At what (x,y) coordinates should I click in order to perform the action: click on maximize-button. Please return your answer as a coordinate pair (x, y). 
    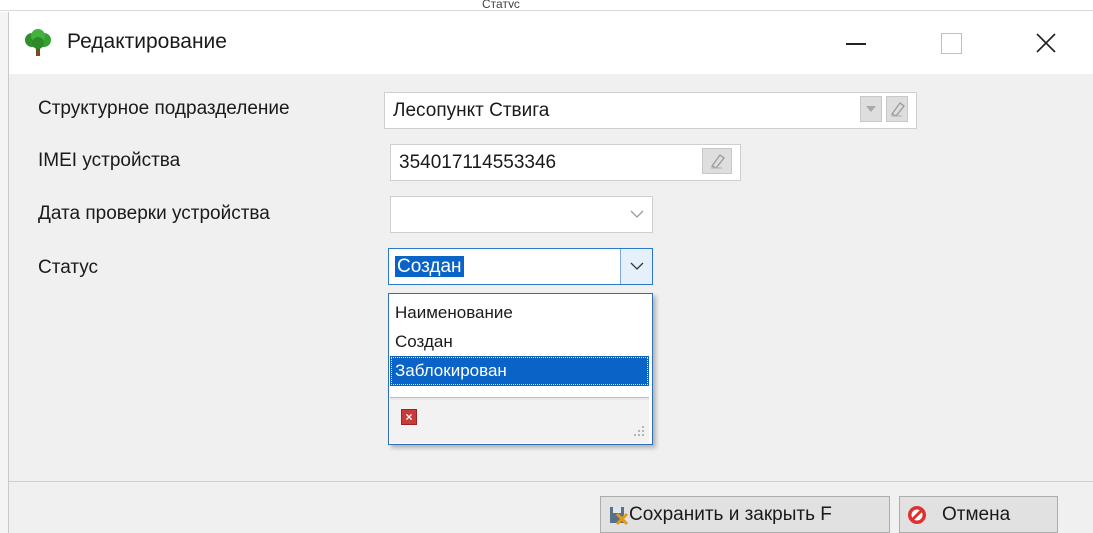
    Looking at the image, I should click on (951, 43).